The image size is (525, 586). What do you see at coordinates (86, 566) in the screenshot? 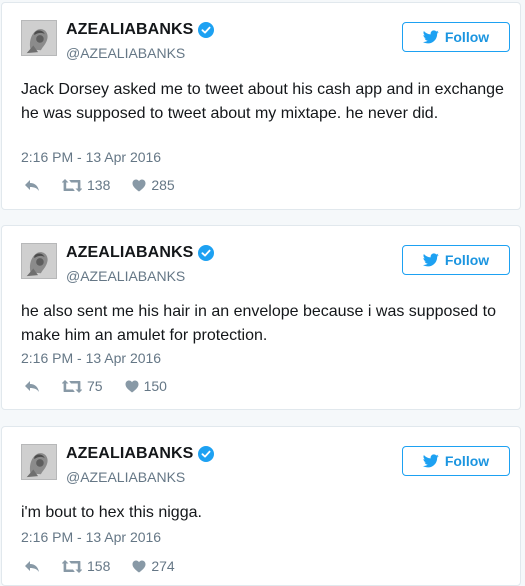
I see `retweet-button: 158` at bounding box center [86, 566].